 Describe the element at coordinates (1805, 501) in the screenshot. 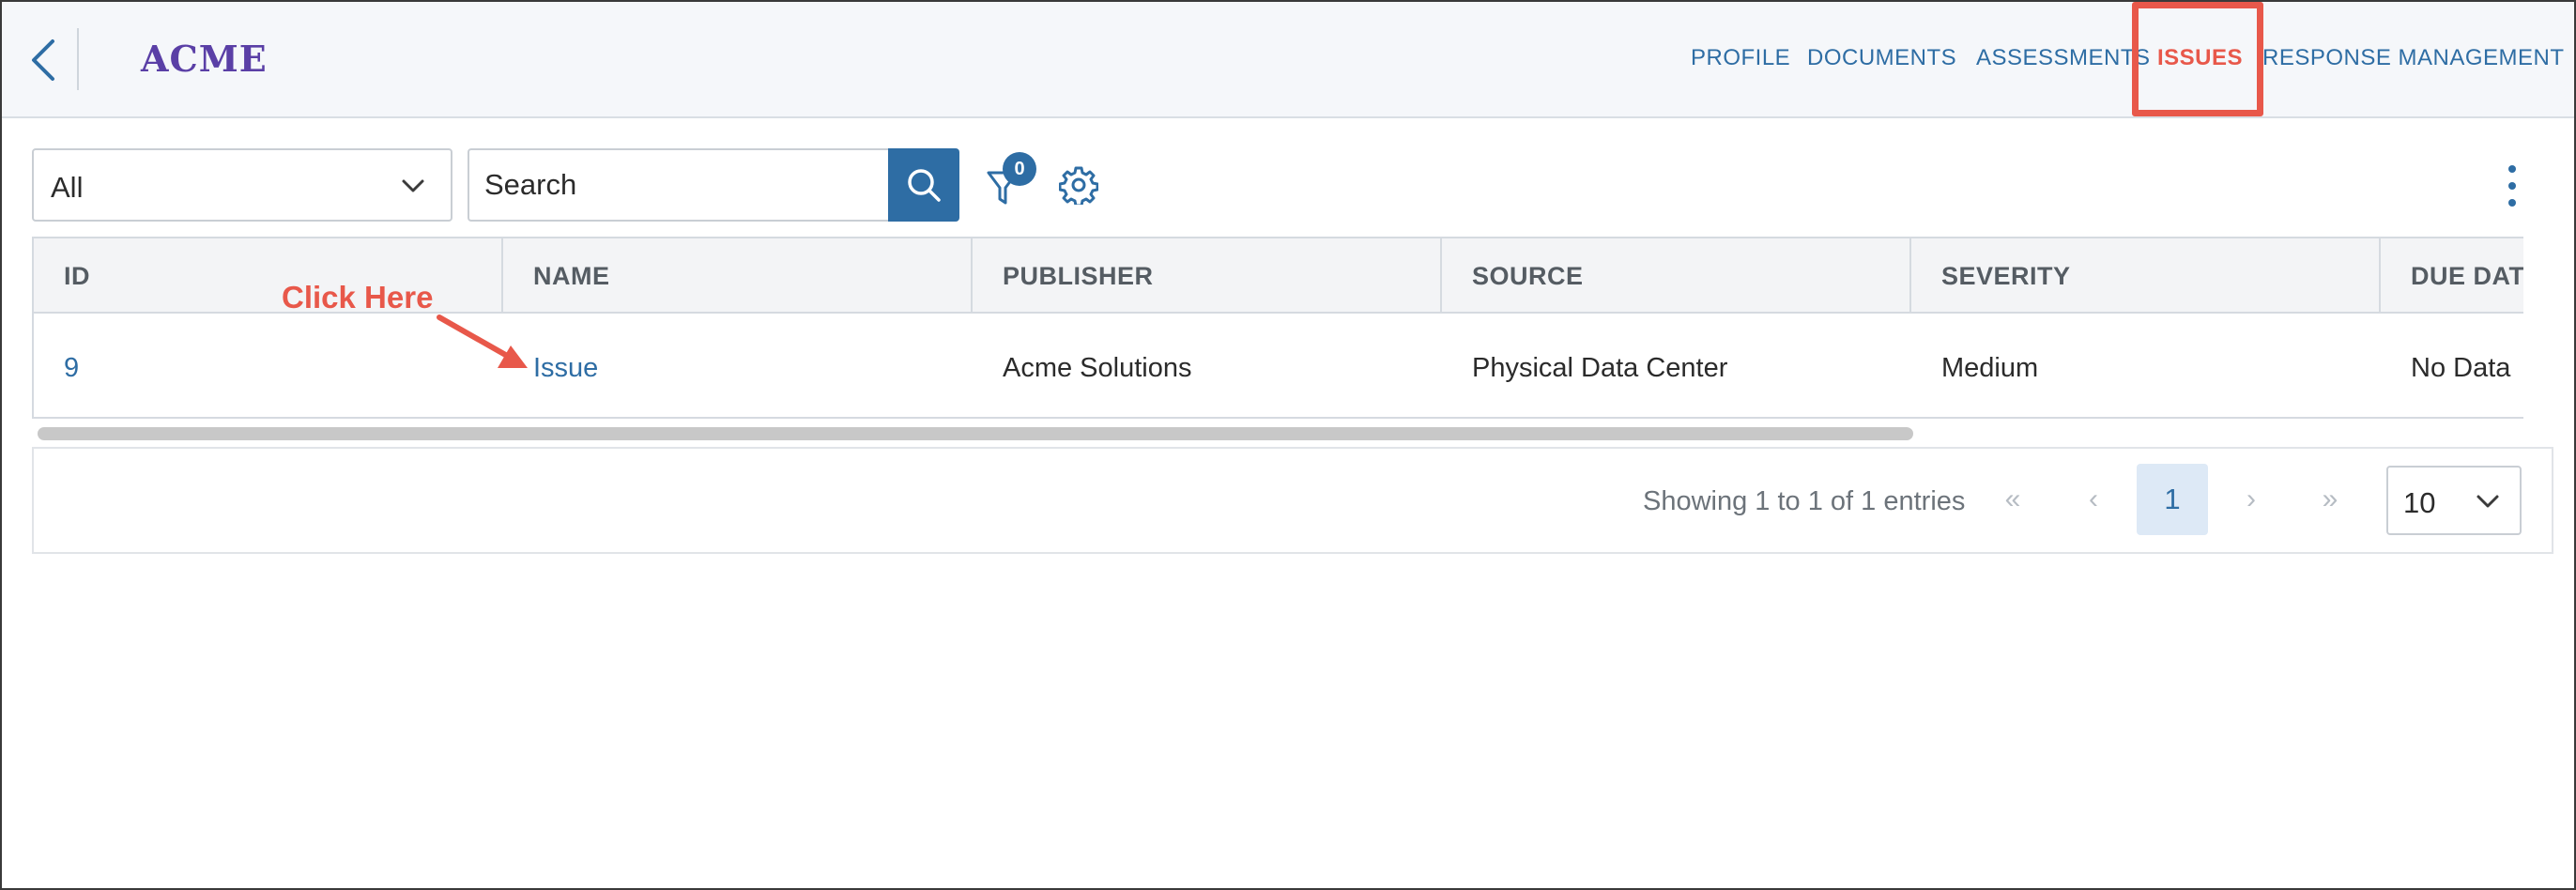

I see `entries-count-text: Showing 1 to 1 of 1 entries` at that location.